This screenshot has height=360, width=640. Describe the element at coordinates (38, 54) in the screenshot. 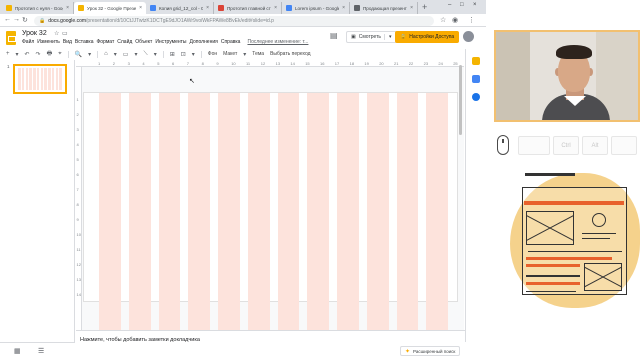

I see `redo-icon: ↷` at that location.